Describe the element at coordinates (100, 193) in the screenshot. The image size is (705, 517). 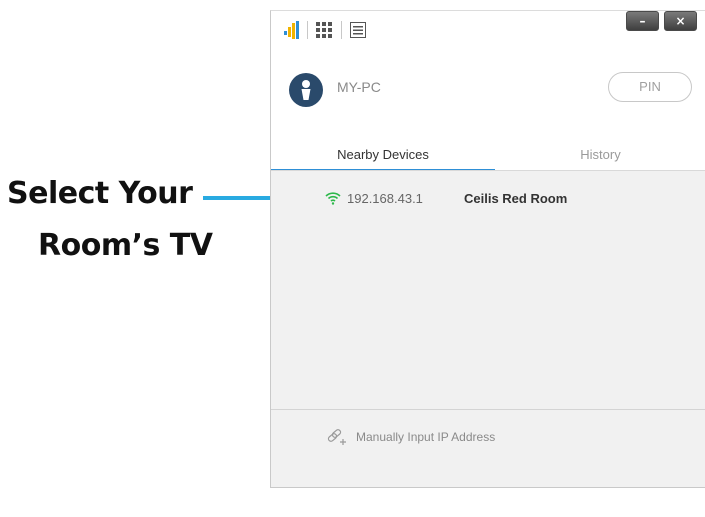
I see `callout-text-line-1: Select Your` at that location.